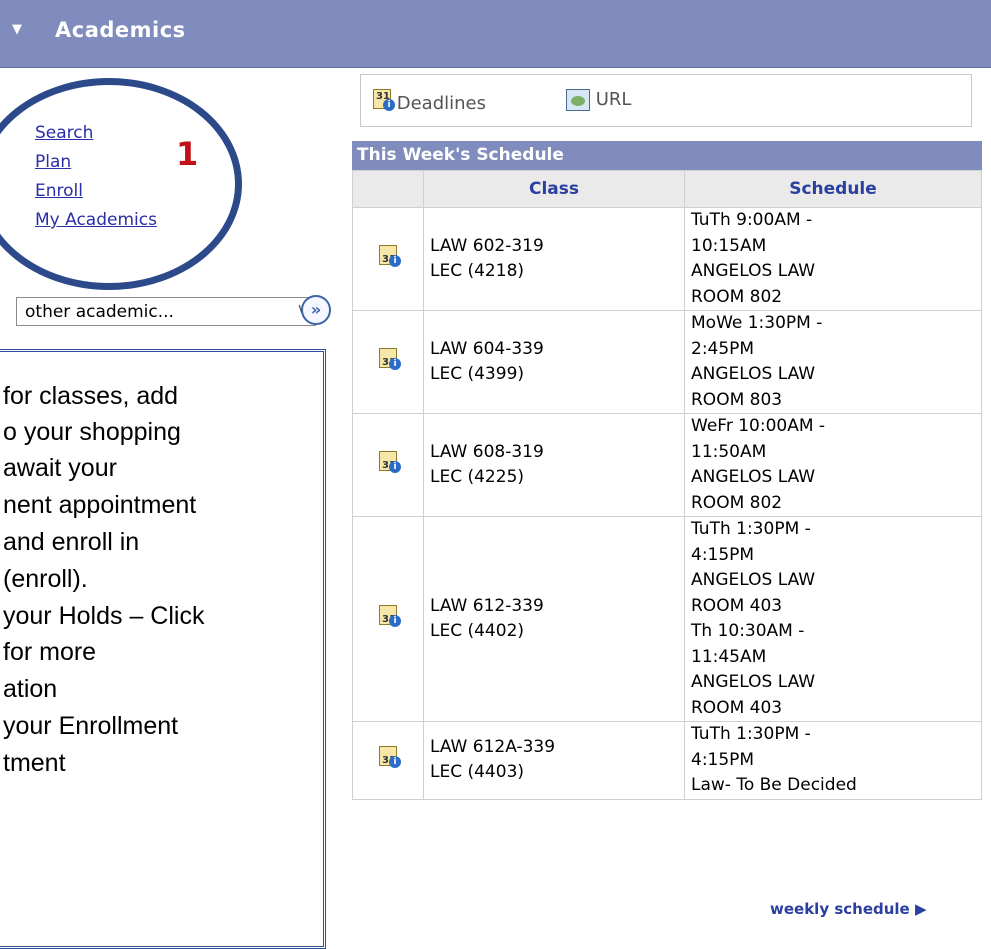 The height and width of the screenshot is (949, 991). What do you see at coordinates (91, 726) in the screenshot?
I see `callout-line: your Enrollment` at bounding box center [91, 726].